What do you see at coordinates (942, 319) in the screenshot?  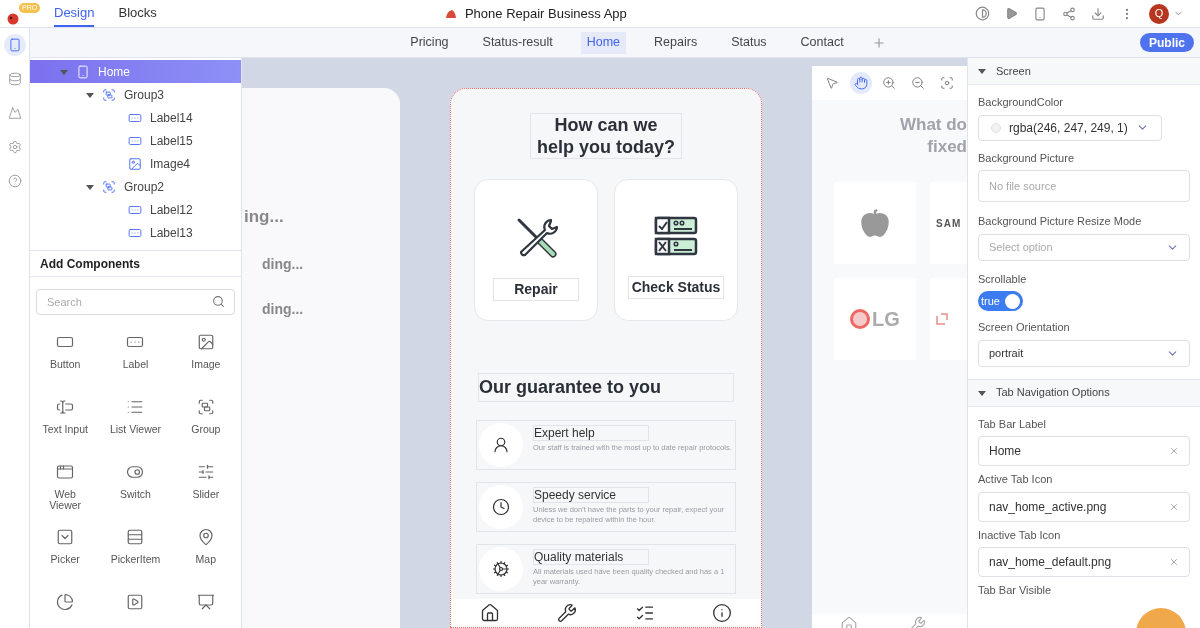 I see `square-logo-icon` at bounding box center [942, 319].